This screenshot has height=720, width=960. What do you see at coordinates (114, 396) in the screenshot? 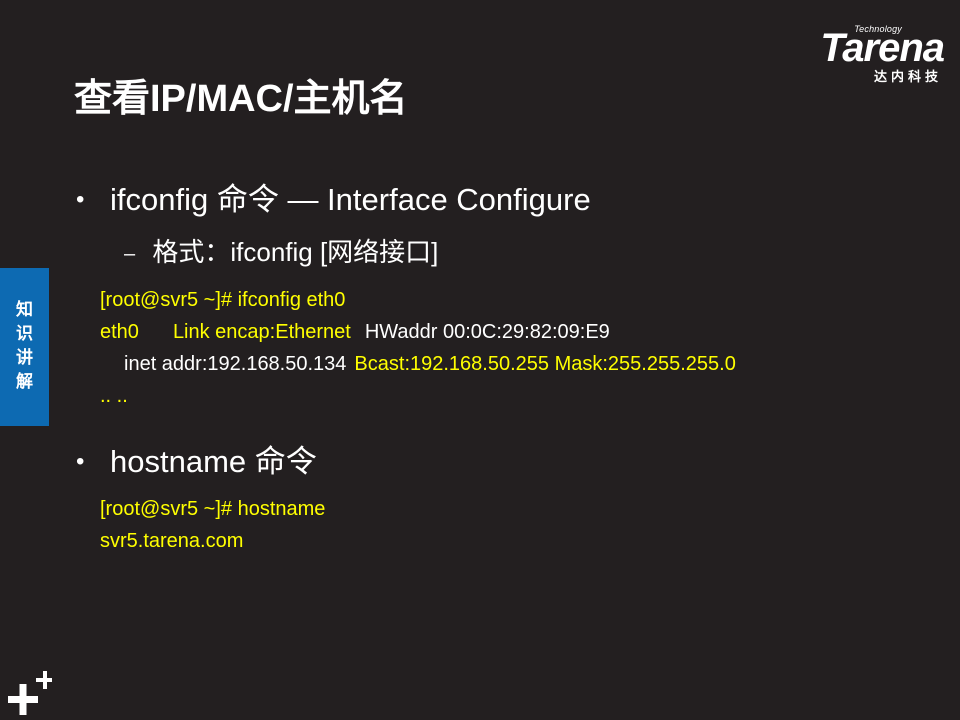
I see `code-ellipsis: .. ..` at bounding box center [114, 396].